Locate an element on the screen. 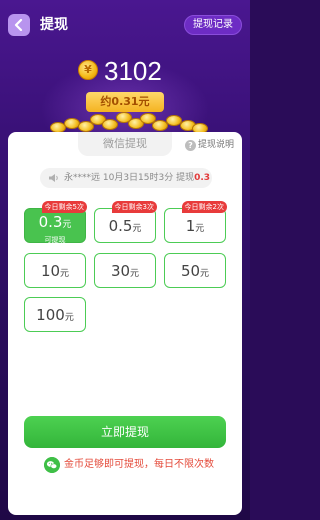  amount-option-10: 10元 is located at coordinates (55, 270).